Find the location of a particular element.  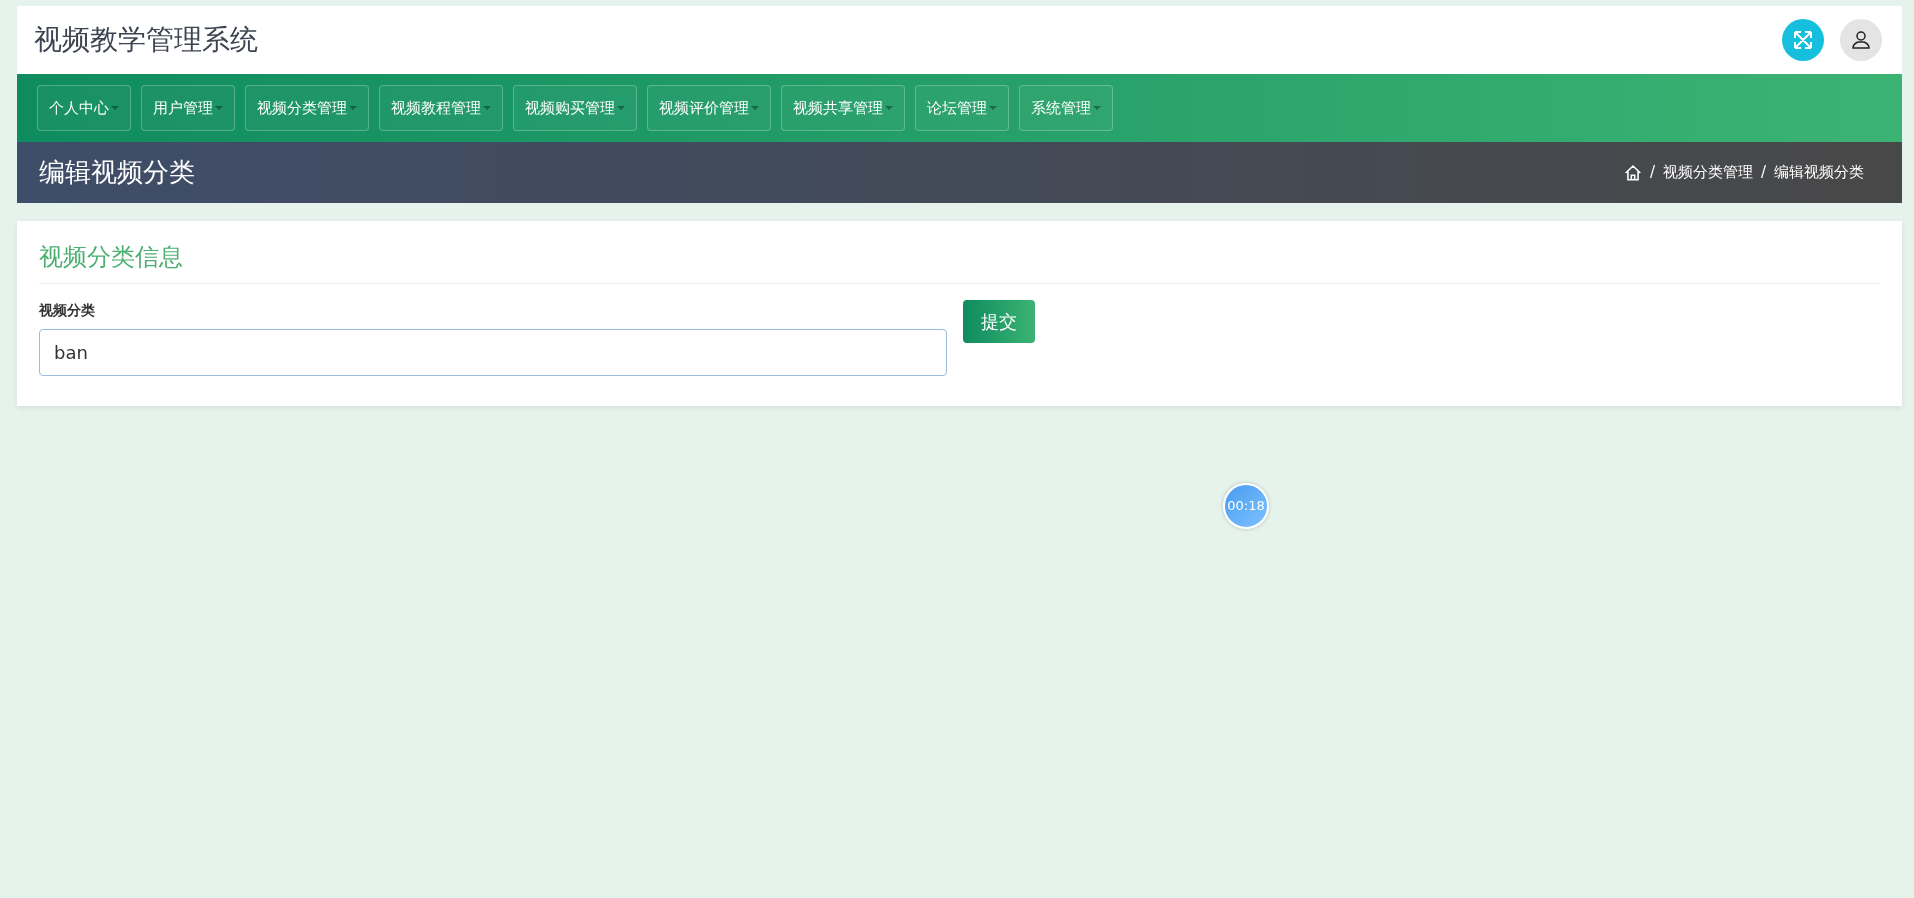

nav-menu-button: 论坛管理 is located at coordinates (962, 108).